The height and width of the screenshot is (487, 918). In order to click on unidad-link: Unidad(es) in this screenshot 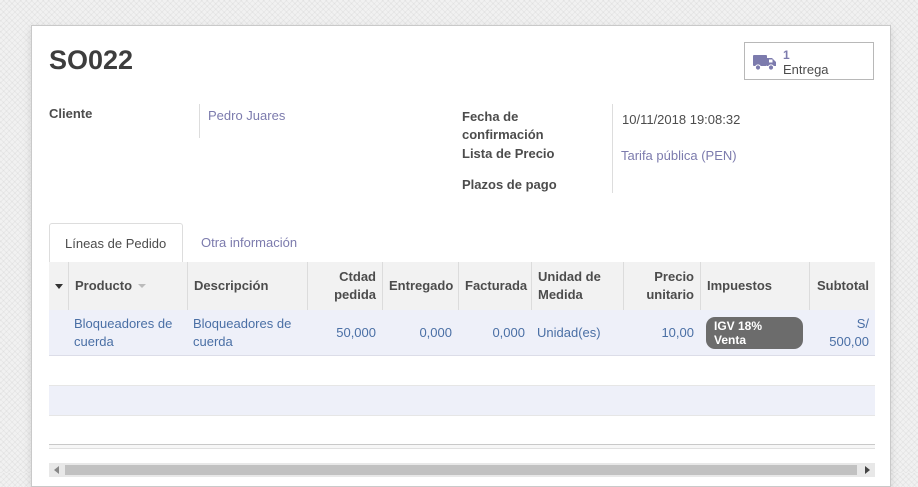, I will do `click(569, 333)`.